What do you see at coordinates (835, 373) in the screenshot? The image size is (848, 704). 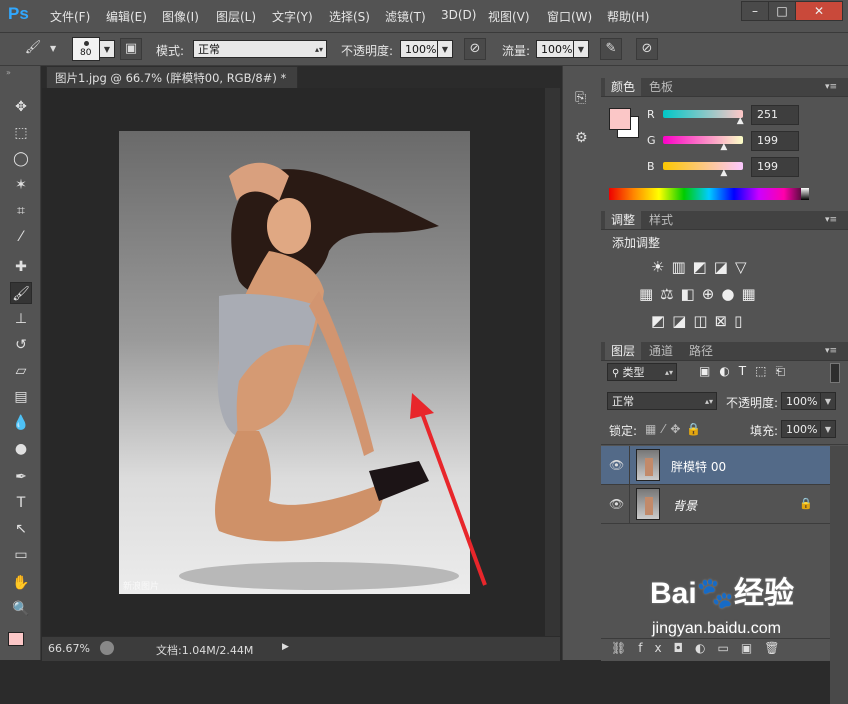 I see `filter-toggle` at bounding box center [835, 373].